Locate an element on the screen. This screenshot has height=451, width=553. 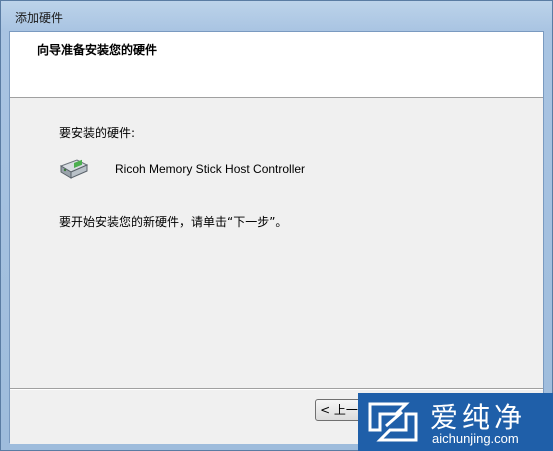
device-entry: Ricoh Memory Stick Host Controller is located at coordinates (259, 170).